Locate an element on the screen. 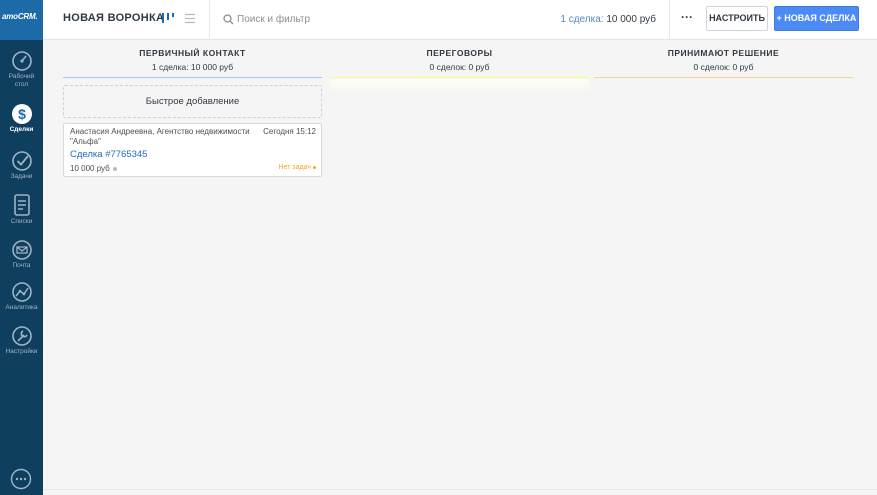  task-dot is located at coordinates (314, 167).